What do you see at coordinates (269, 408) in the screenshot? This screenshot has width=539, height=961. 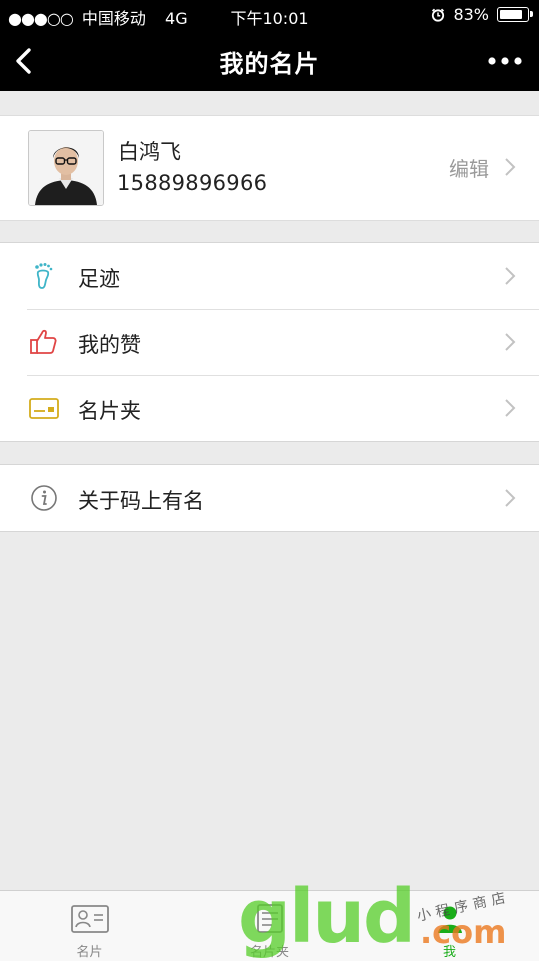 I see `menu-item-card-holder: 名片夹` at bounding box center [269, 408].